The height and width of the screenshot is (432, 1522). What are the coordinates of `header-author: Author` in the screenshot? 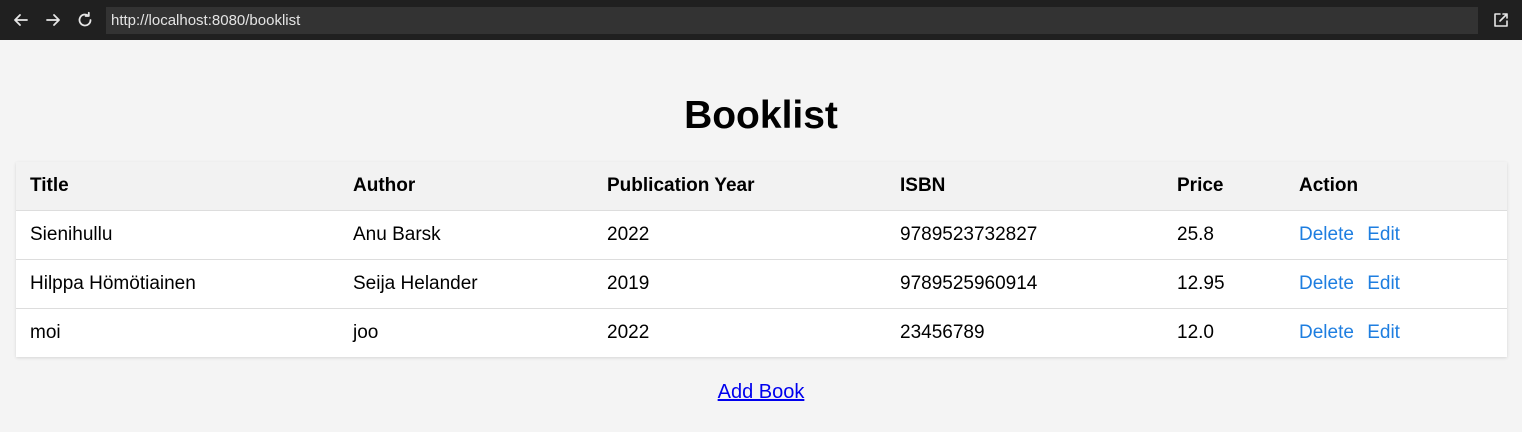 It's located at (466, 186).